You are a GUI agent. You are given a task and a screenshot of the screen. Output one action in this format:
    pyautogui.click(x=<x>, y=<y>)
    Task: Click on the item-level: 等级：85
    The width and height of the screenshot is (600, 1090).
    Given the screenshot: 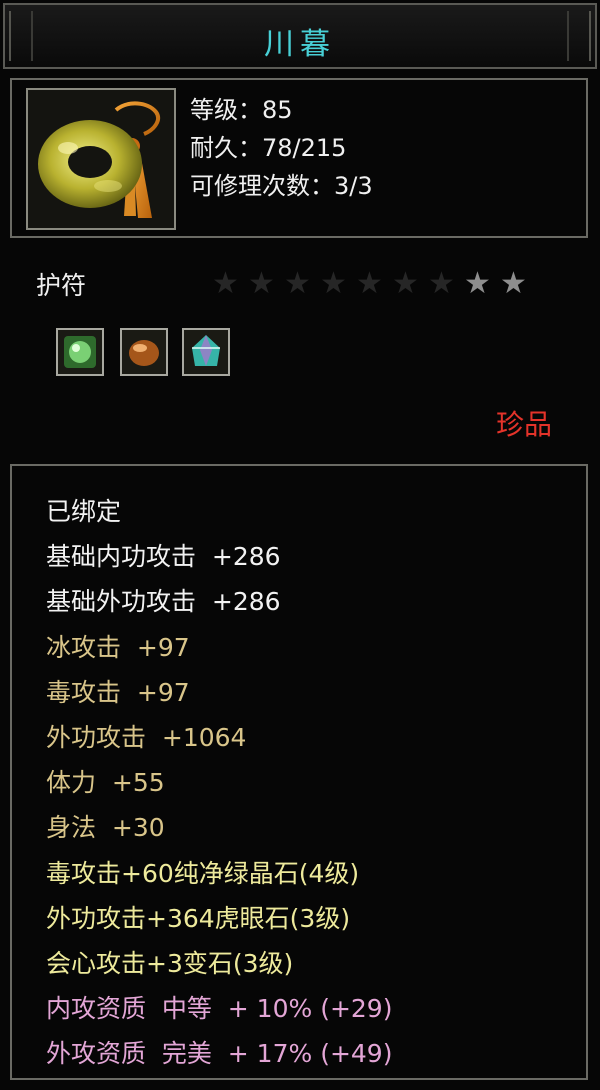 What is the action you would take?
    pyautogui.click(x=241, y=110)
    